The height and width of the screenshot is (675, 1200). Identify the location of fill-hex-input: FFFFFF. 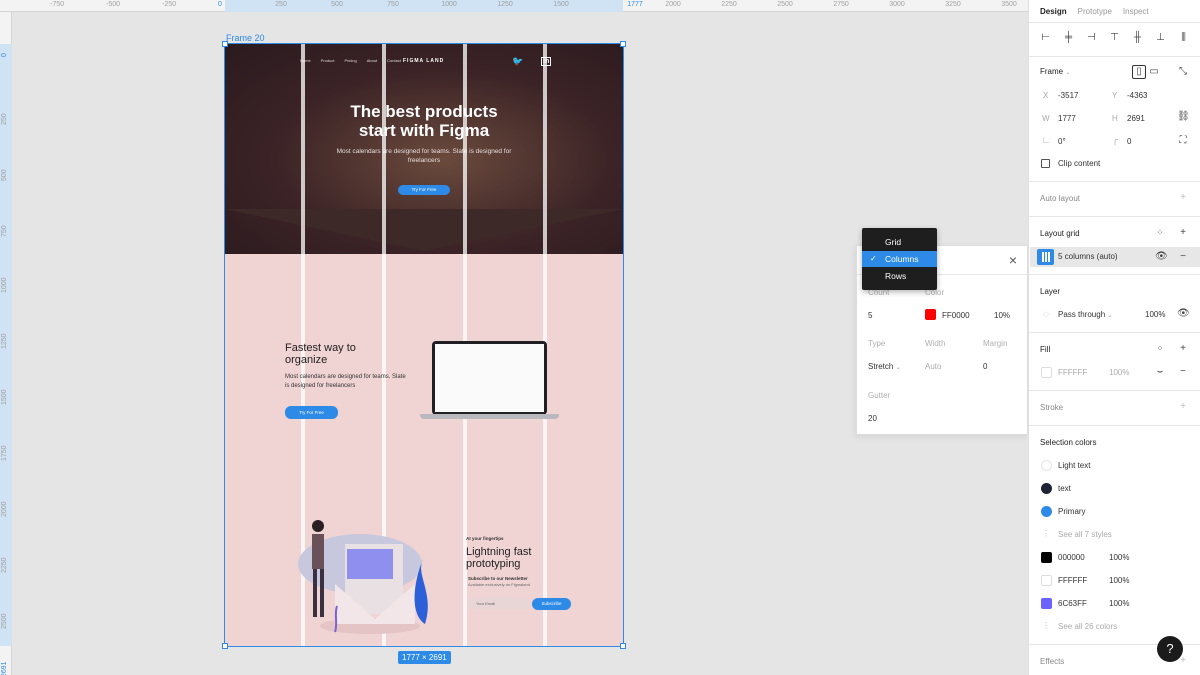
(1072, 372).